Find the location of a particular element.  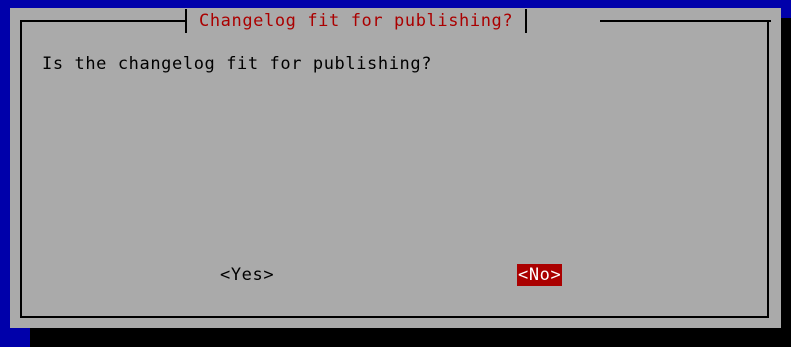

dialog-title-bar: Changelog fit for publishing? is located at coordinates (356, 21).